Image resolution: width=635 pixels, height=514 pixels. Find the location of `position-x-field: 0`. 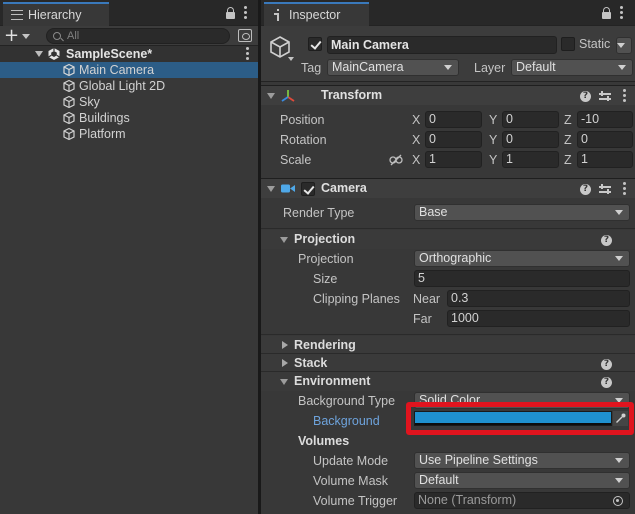

position-x-field: 0 is located at coordinates (453, 119).